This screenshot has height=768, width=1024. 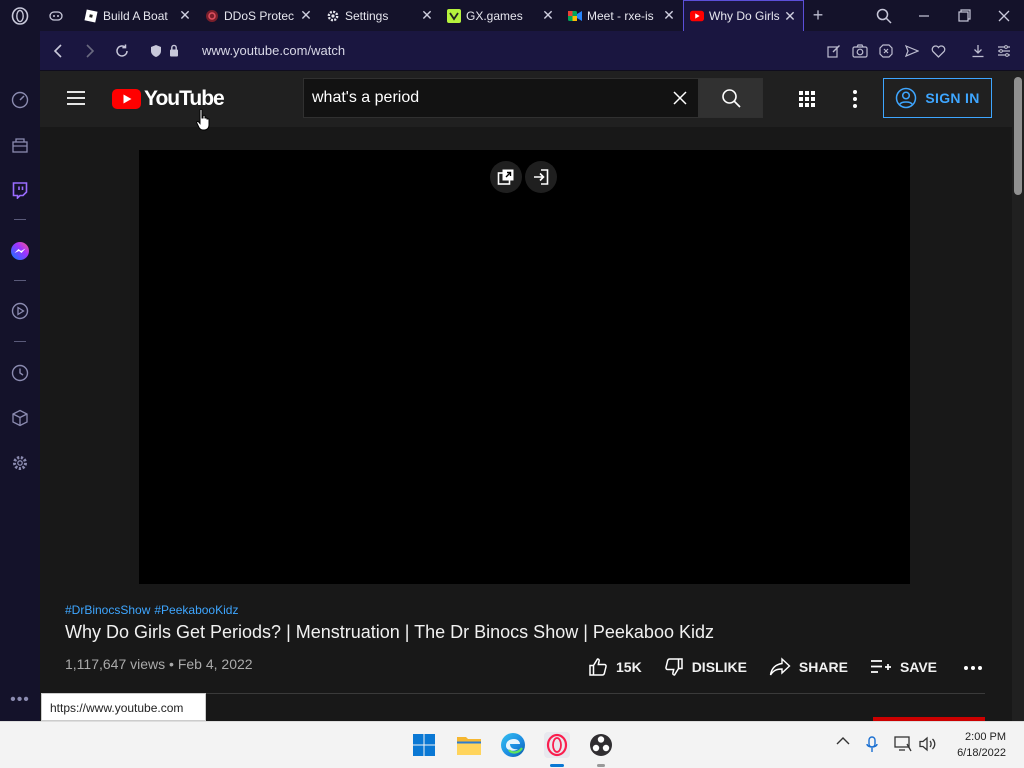 I want to click on youtube-icon, so click(x=697, y=16).